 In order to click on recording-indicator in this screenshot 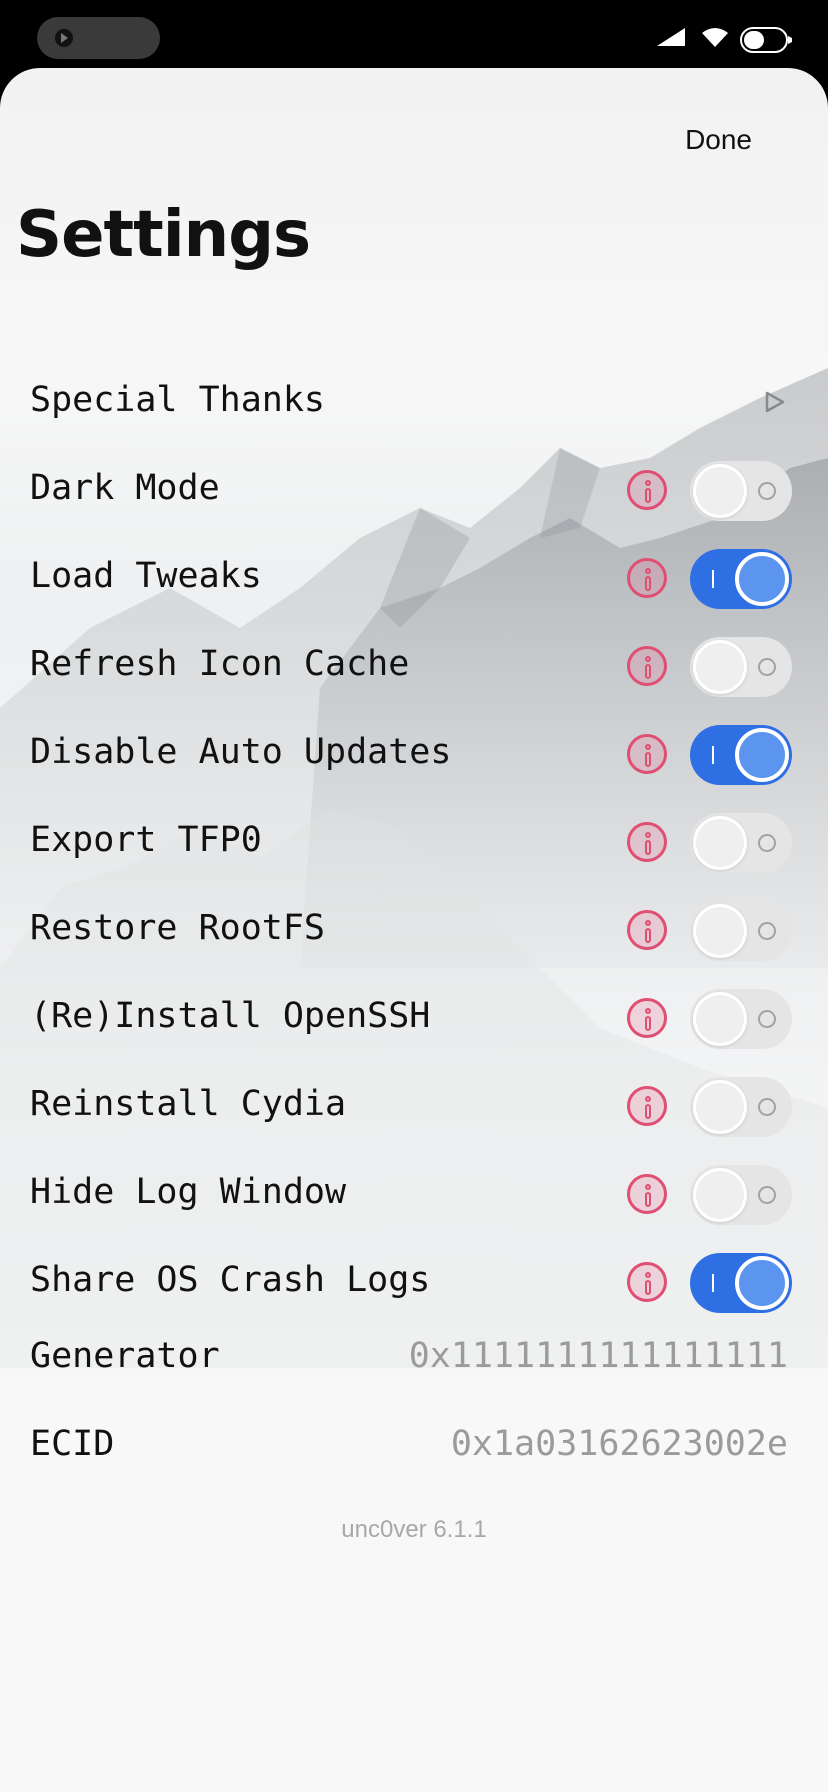, I will do `click(98, 38)`.